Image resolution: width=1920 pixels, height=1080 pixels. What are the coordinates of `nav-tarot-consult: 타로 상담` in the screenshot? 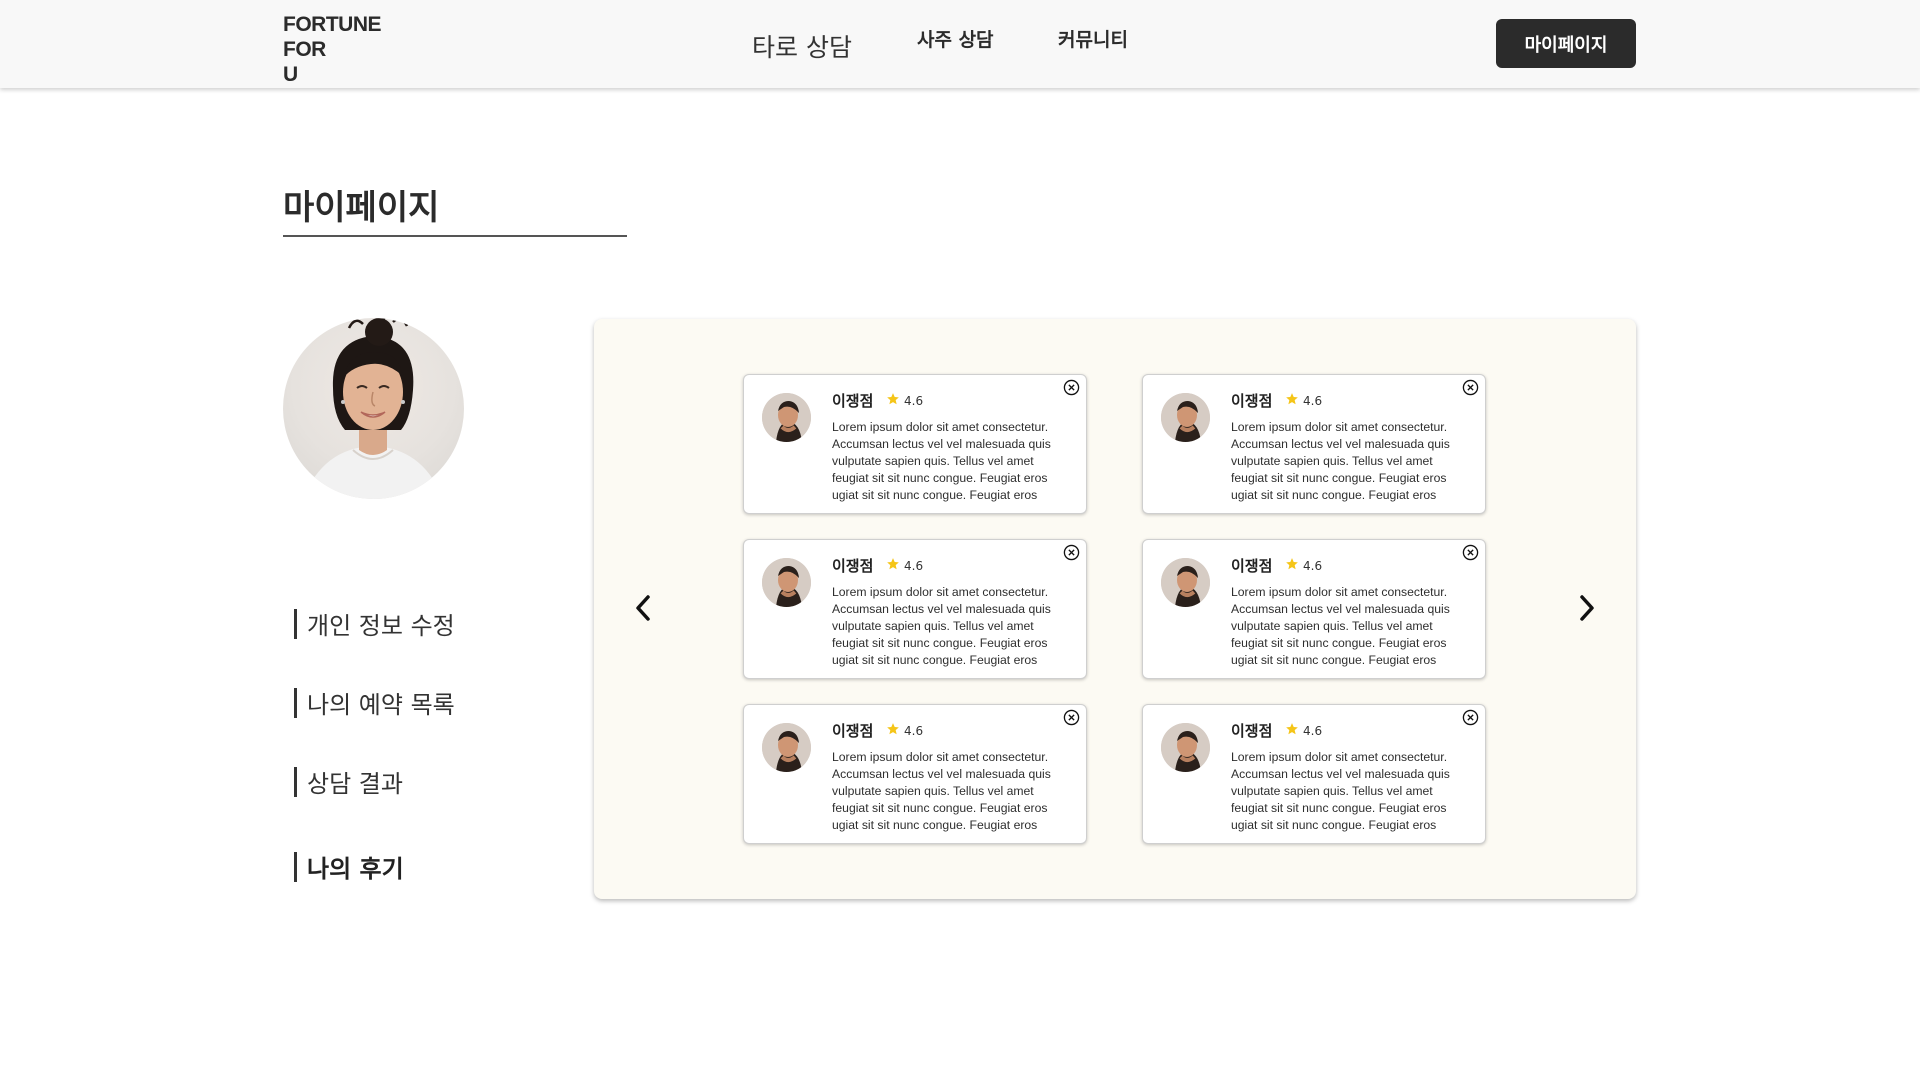 It's located at (802, 46).